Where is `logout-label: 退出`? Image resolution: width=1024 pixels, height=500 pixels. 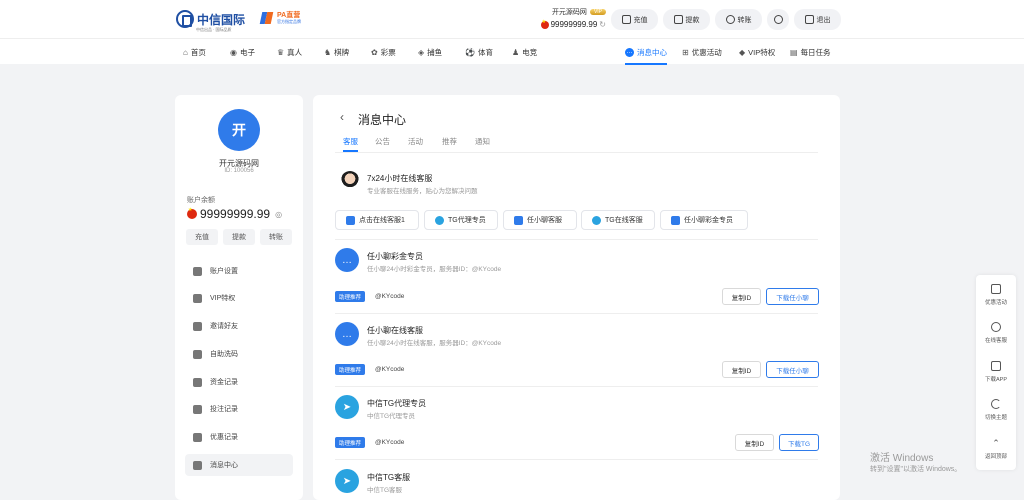 logout-label: 退出 is located at coordinates (823, 20).